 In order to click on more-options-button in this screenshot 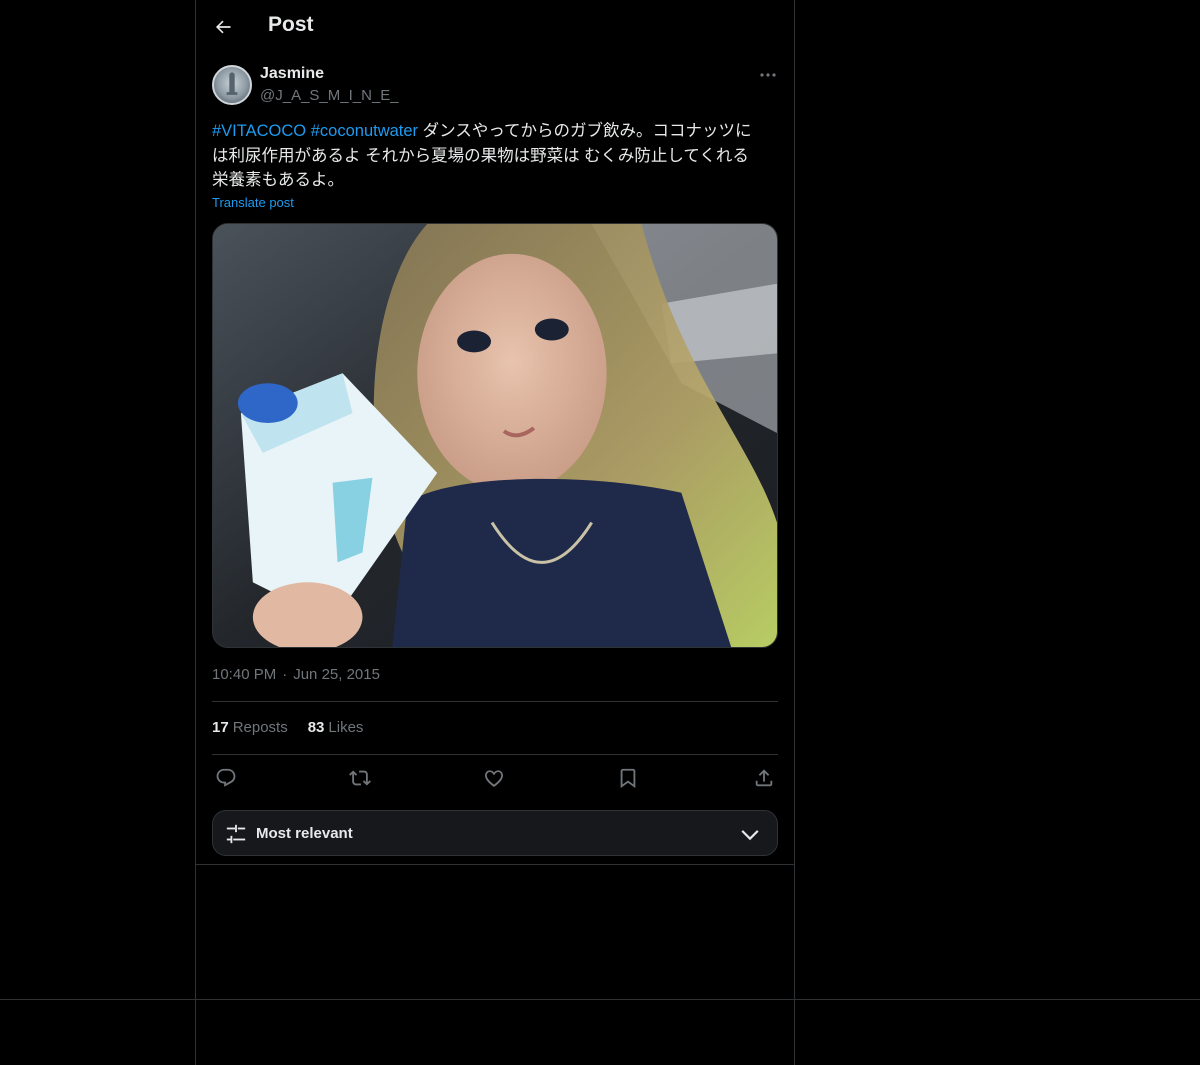, I will do `click(768, 75)`.